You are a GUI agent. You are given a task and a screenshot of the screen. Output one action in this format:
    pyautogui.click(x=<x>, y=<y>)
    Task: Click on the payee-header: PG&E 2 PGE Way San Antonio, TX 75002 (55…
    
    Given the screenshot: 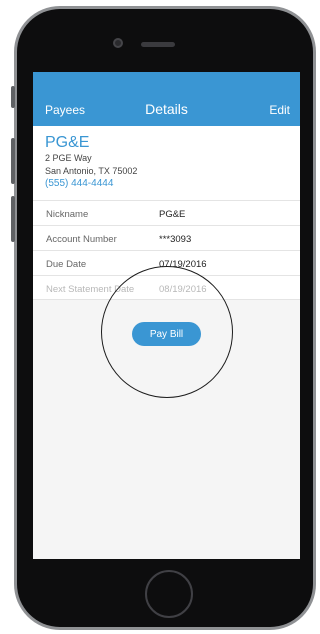 What is the action you would take?
    pyautogui.click(x=166, y=163)
    